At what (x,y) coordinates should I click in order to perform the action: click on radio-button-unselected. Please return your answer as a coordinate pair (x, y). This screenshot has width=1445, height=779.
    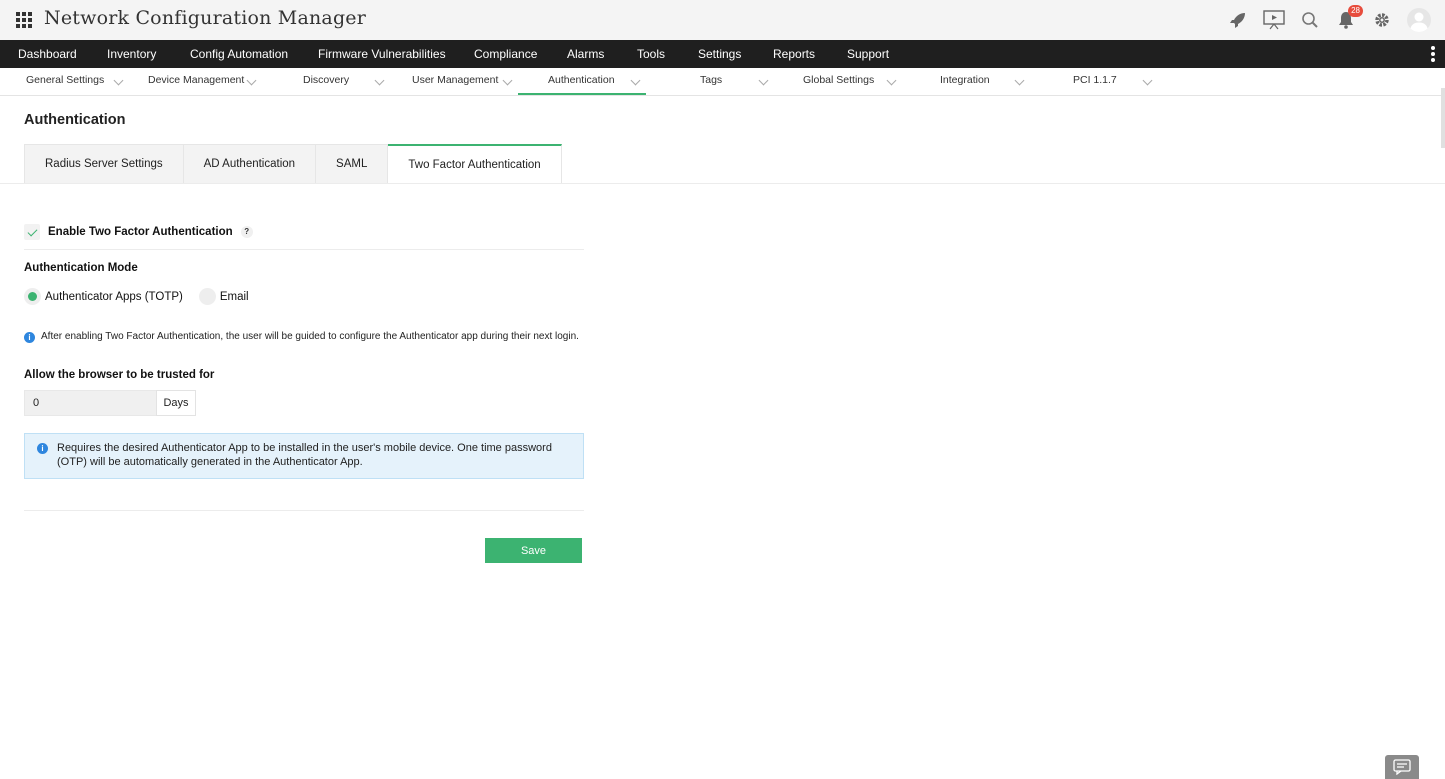
    Looking at the image, I should click on (207, 296).